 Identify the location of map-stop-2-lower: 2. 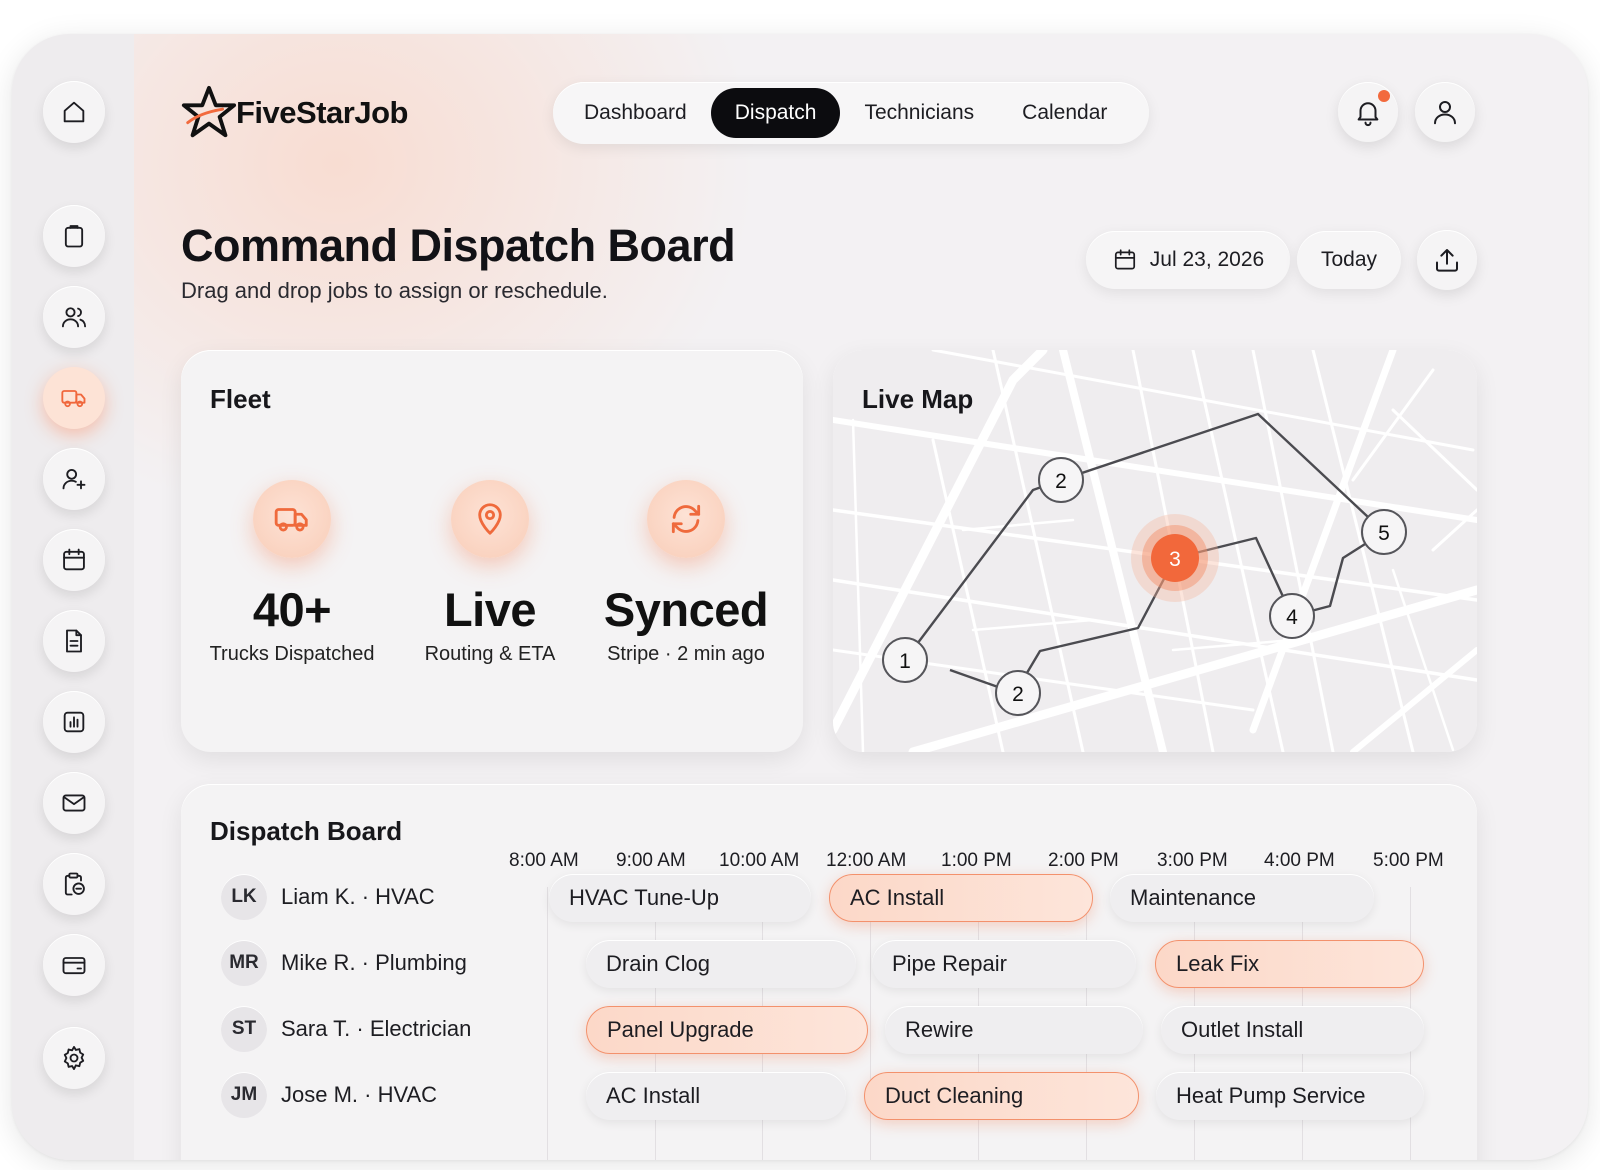
(1018, 693).